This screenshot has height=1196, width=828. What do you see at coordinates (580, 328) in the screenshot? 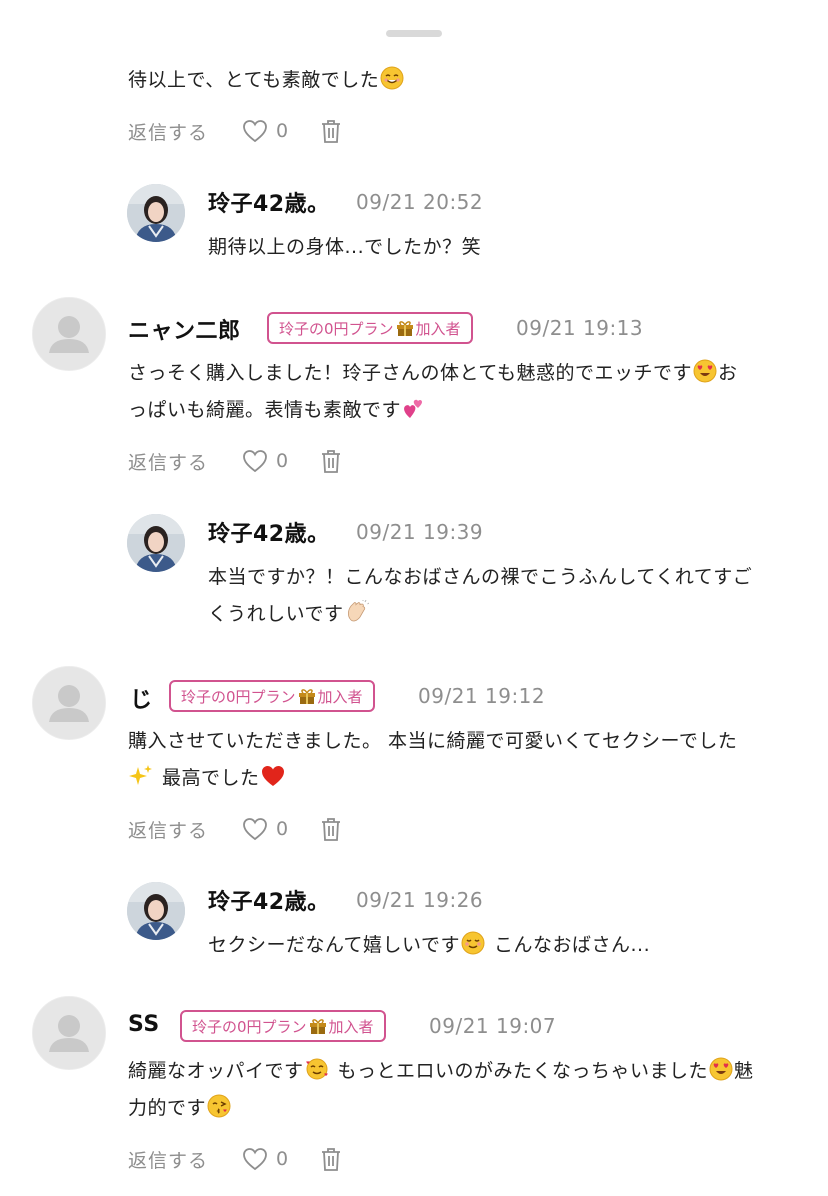
I see `comment-time: 09/21 19:13` at bounding box center [580, 328].